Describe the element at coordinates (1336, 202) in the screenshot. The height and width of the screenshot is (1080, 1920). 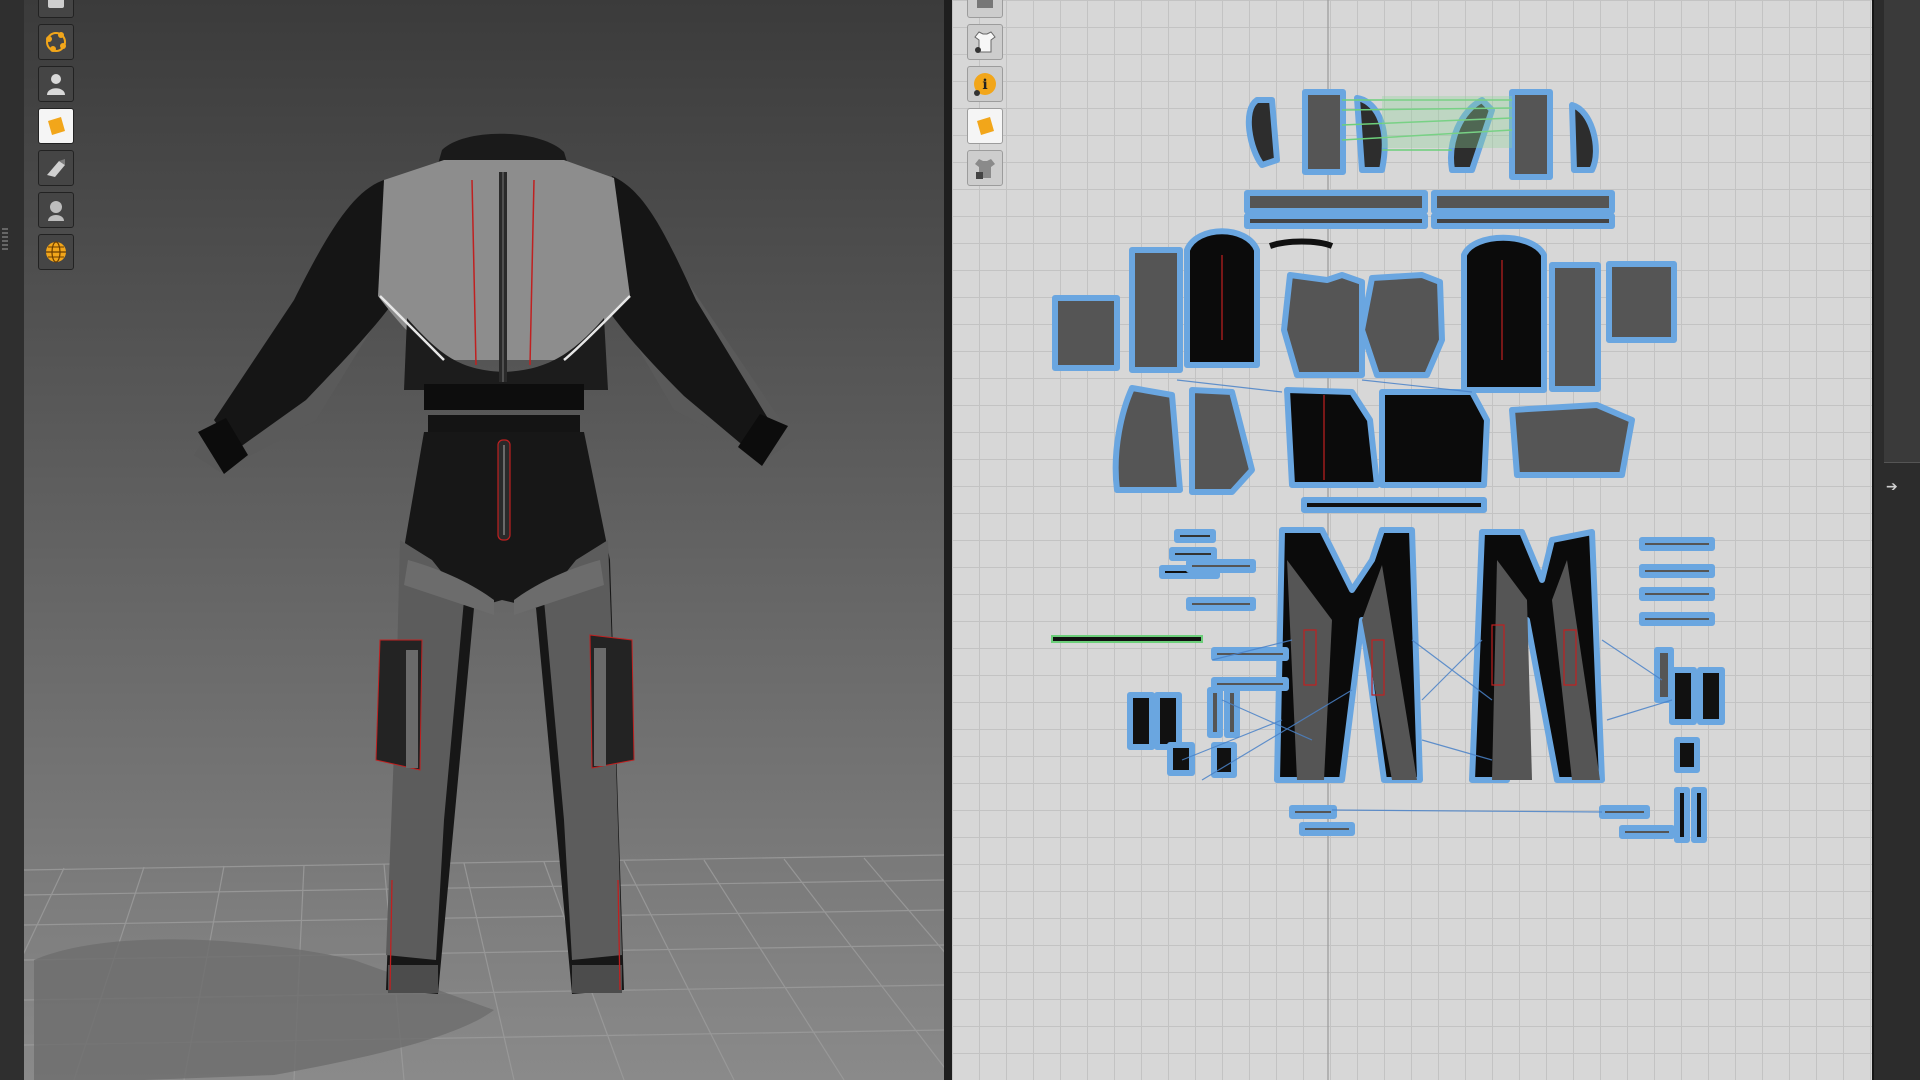
I see `pattern-waistband-left` at that location.